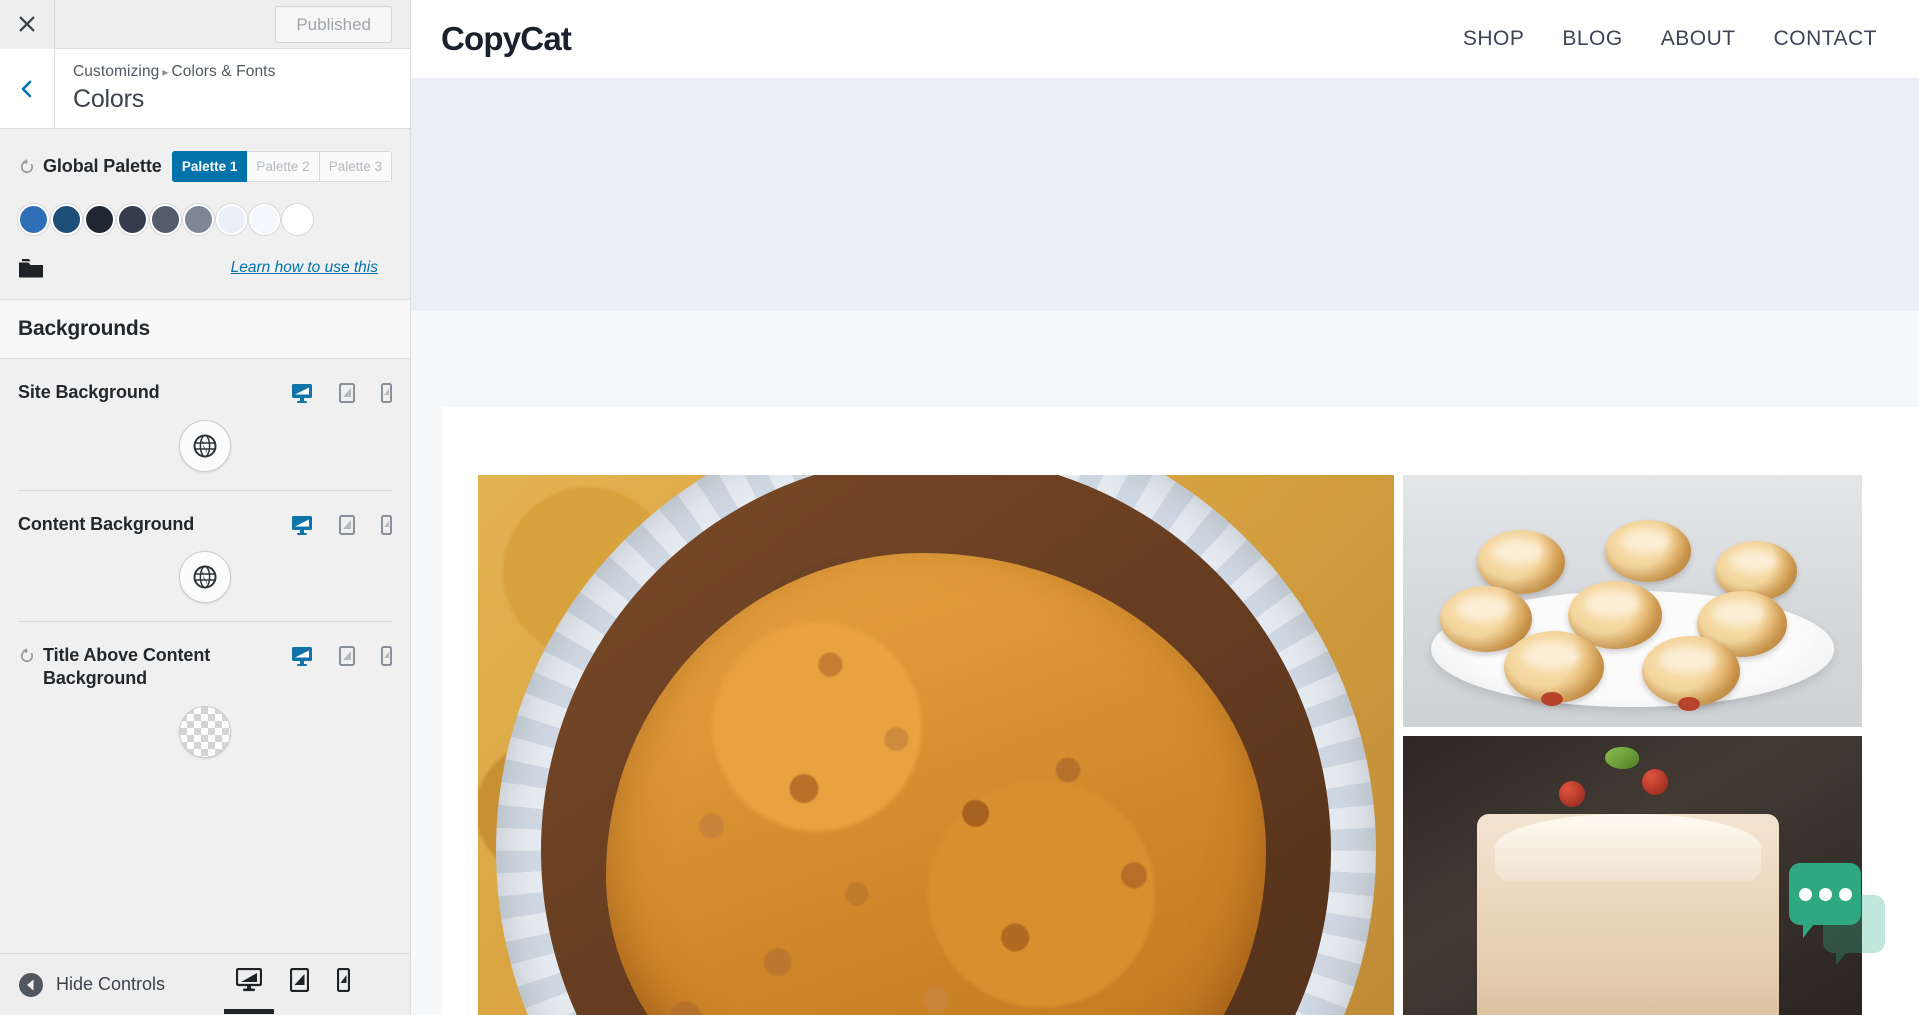 This screenshot has height=1015, width=1919. I want to click on title-above-content-background-row: Title Above Content Background, so click(205, 666).